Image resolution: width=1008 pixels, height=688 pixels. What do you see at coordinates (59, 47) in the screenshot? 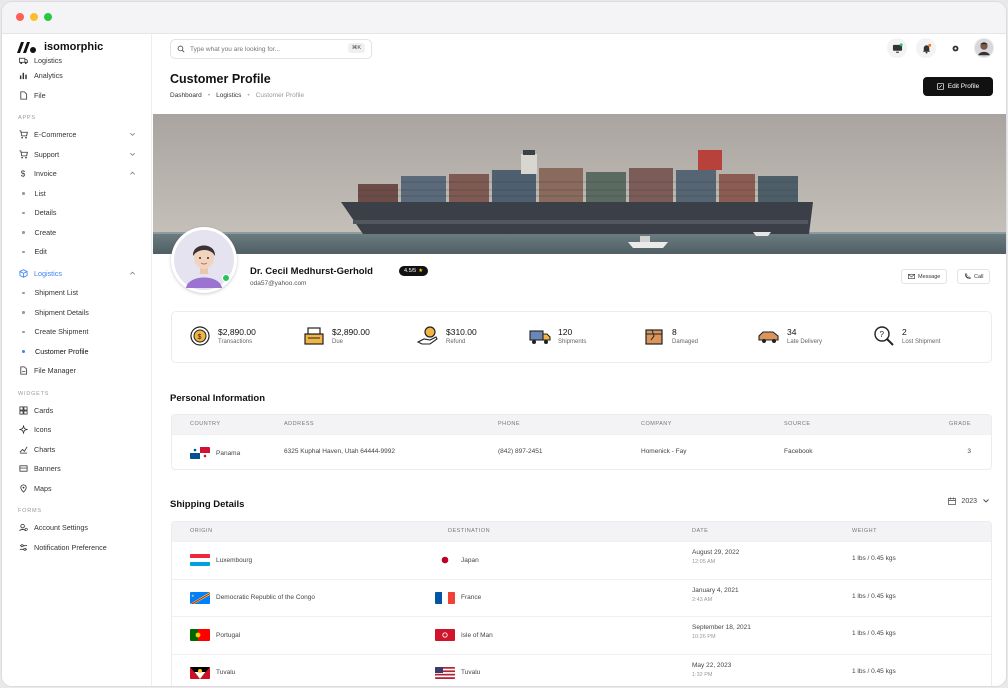
I see `app-logo: isomorphic` at bounding box center [59, 47].